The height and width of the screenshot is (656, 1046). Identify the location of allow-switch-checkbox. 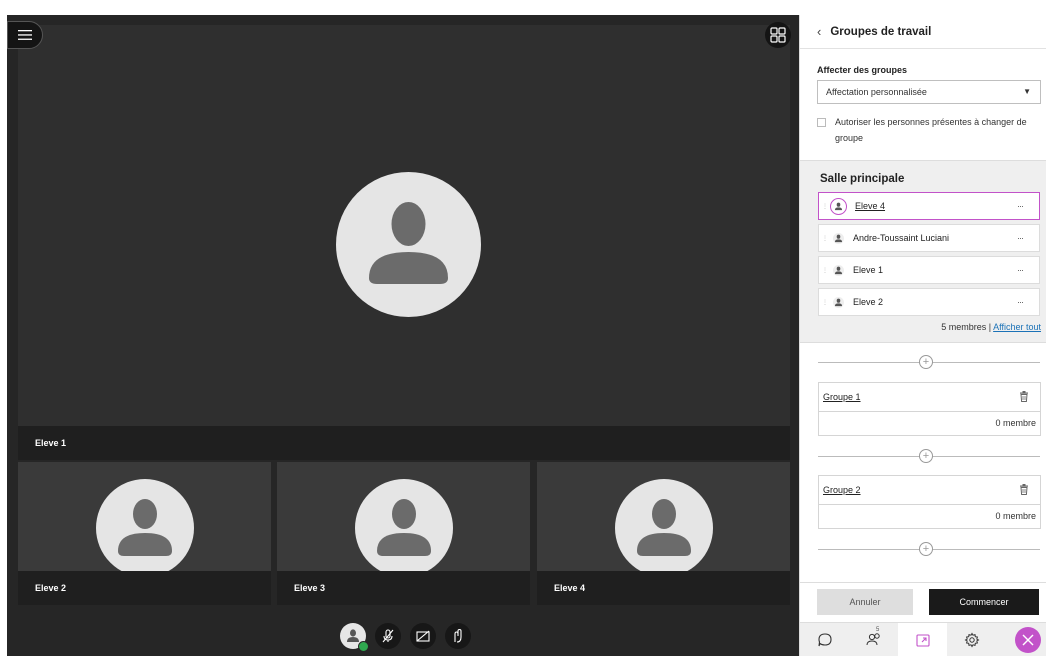
(821, 122).